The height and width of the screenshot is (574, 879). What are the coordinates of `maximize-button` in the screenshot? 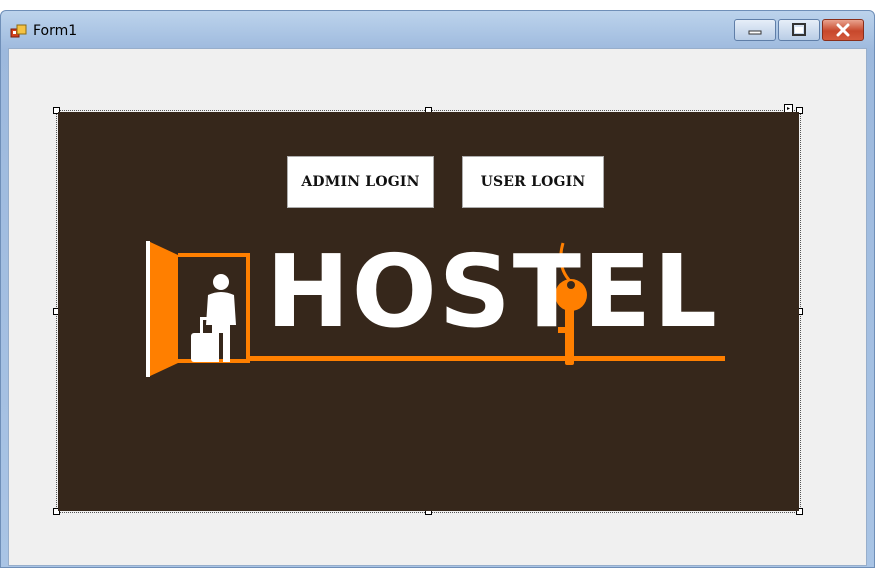 It's located at (799, 30).